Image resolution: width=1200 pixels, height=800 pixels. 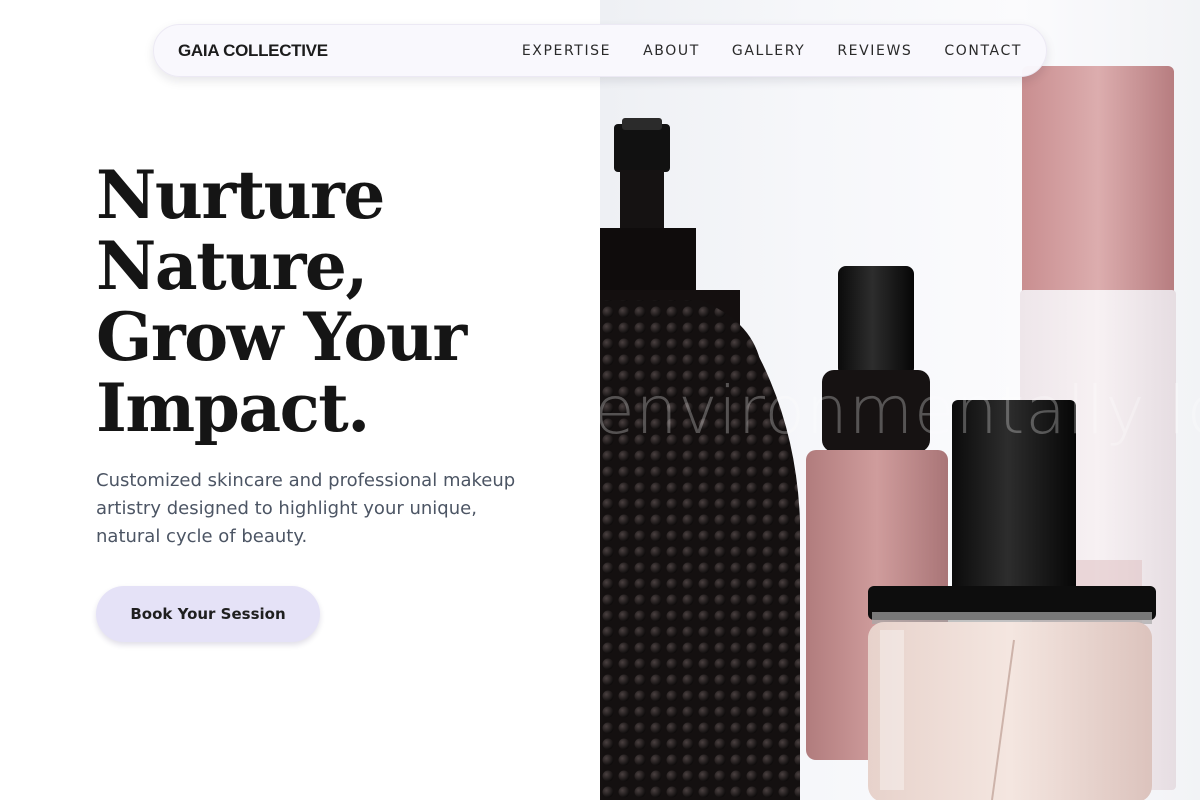 I want to click on nav-links: EXPERTISE ABOUT GALLERY REVIEWS CONTACT, so click(x=772, y=51).